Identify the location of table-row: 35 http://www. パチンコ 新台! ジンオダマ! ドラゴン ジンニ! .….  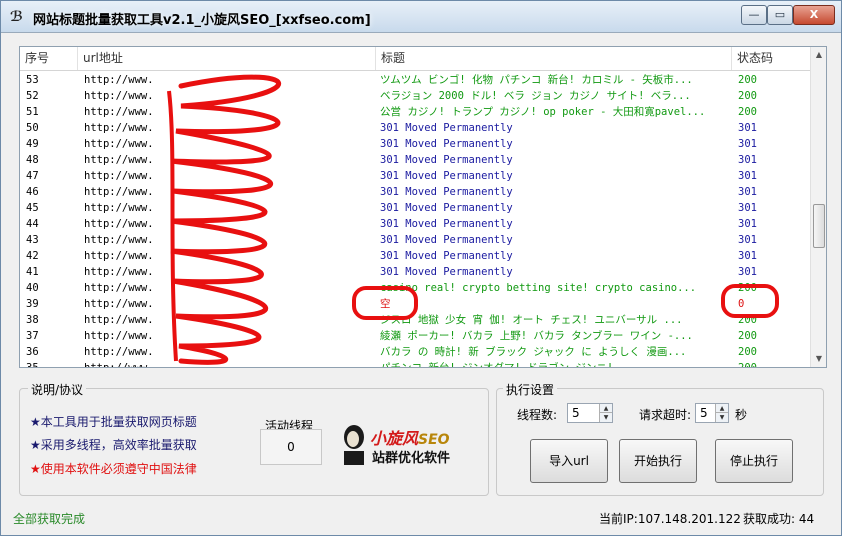
(415, 364).